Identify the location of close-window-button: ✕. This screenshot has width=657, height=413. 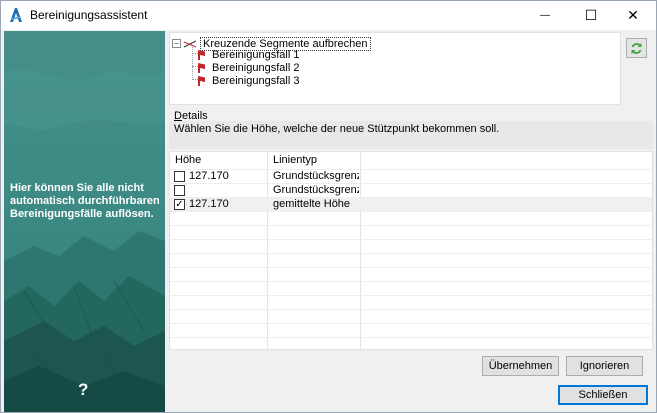
(633, 15).